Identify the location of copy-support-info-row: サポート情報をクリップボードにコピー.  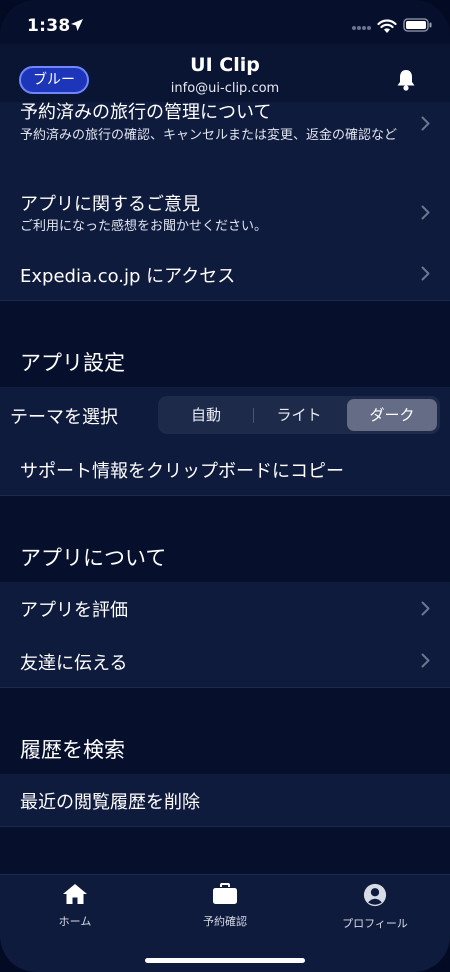
(225, 469).